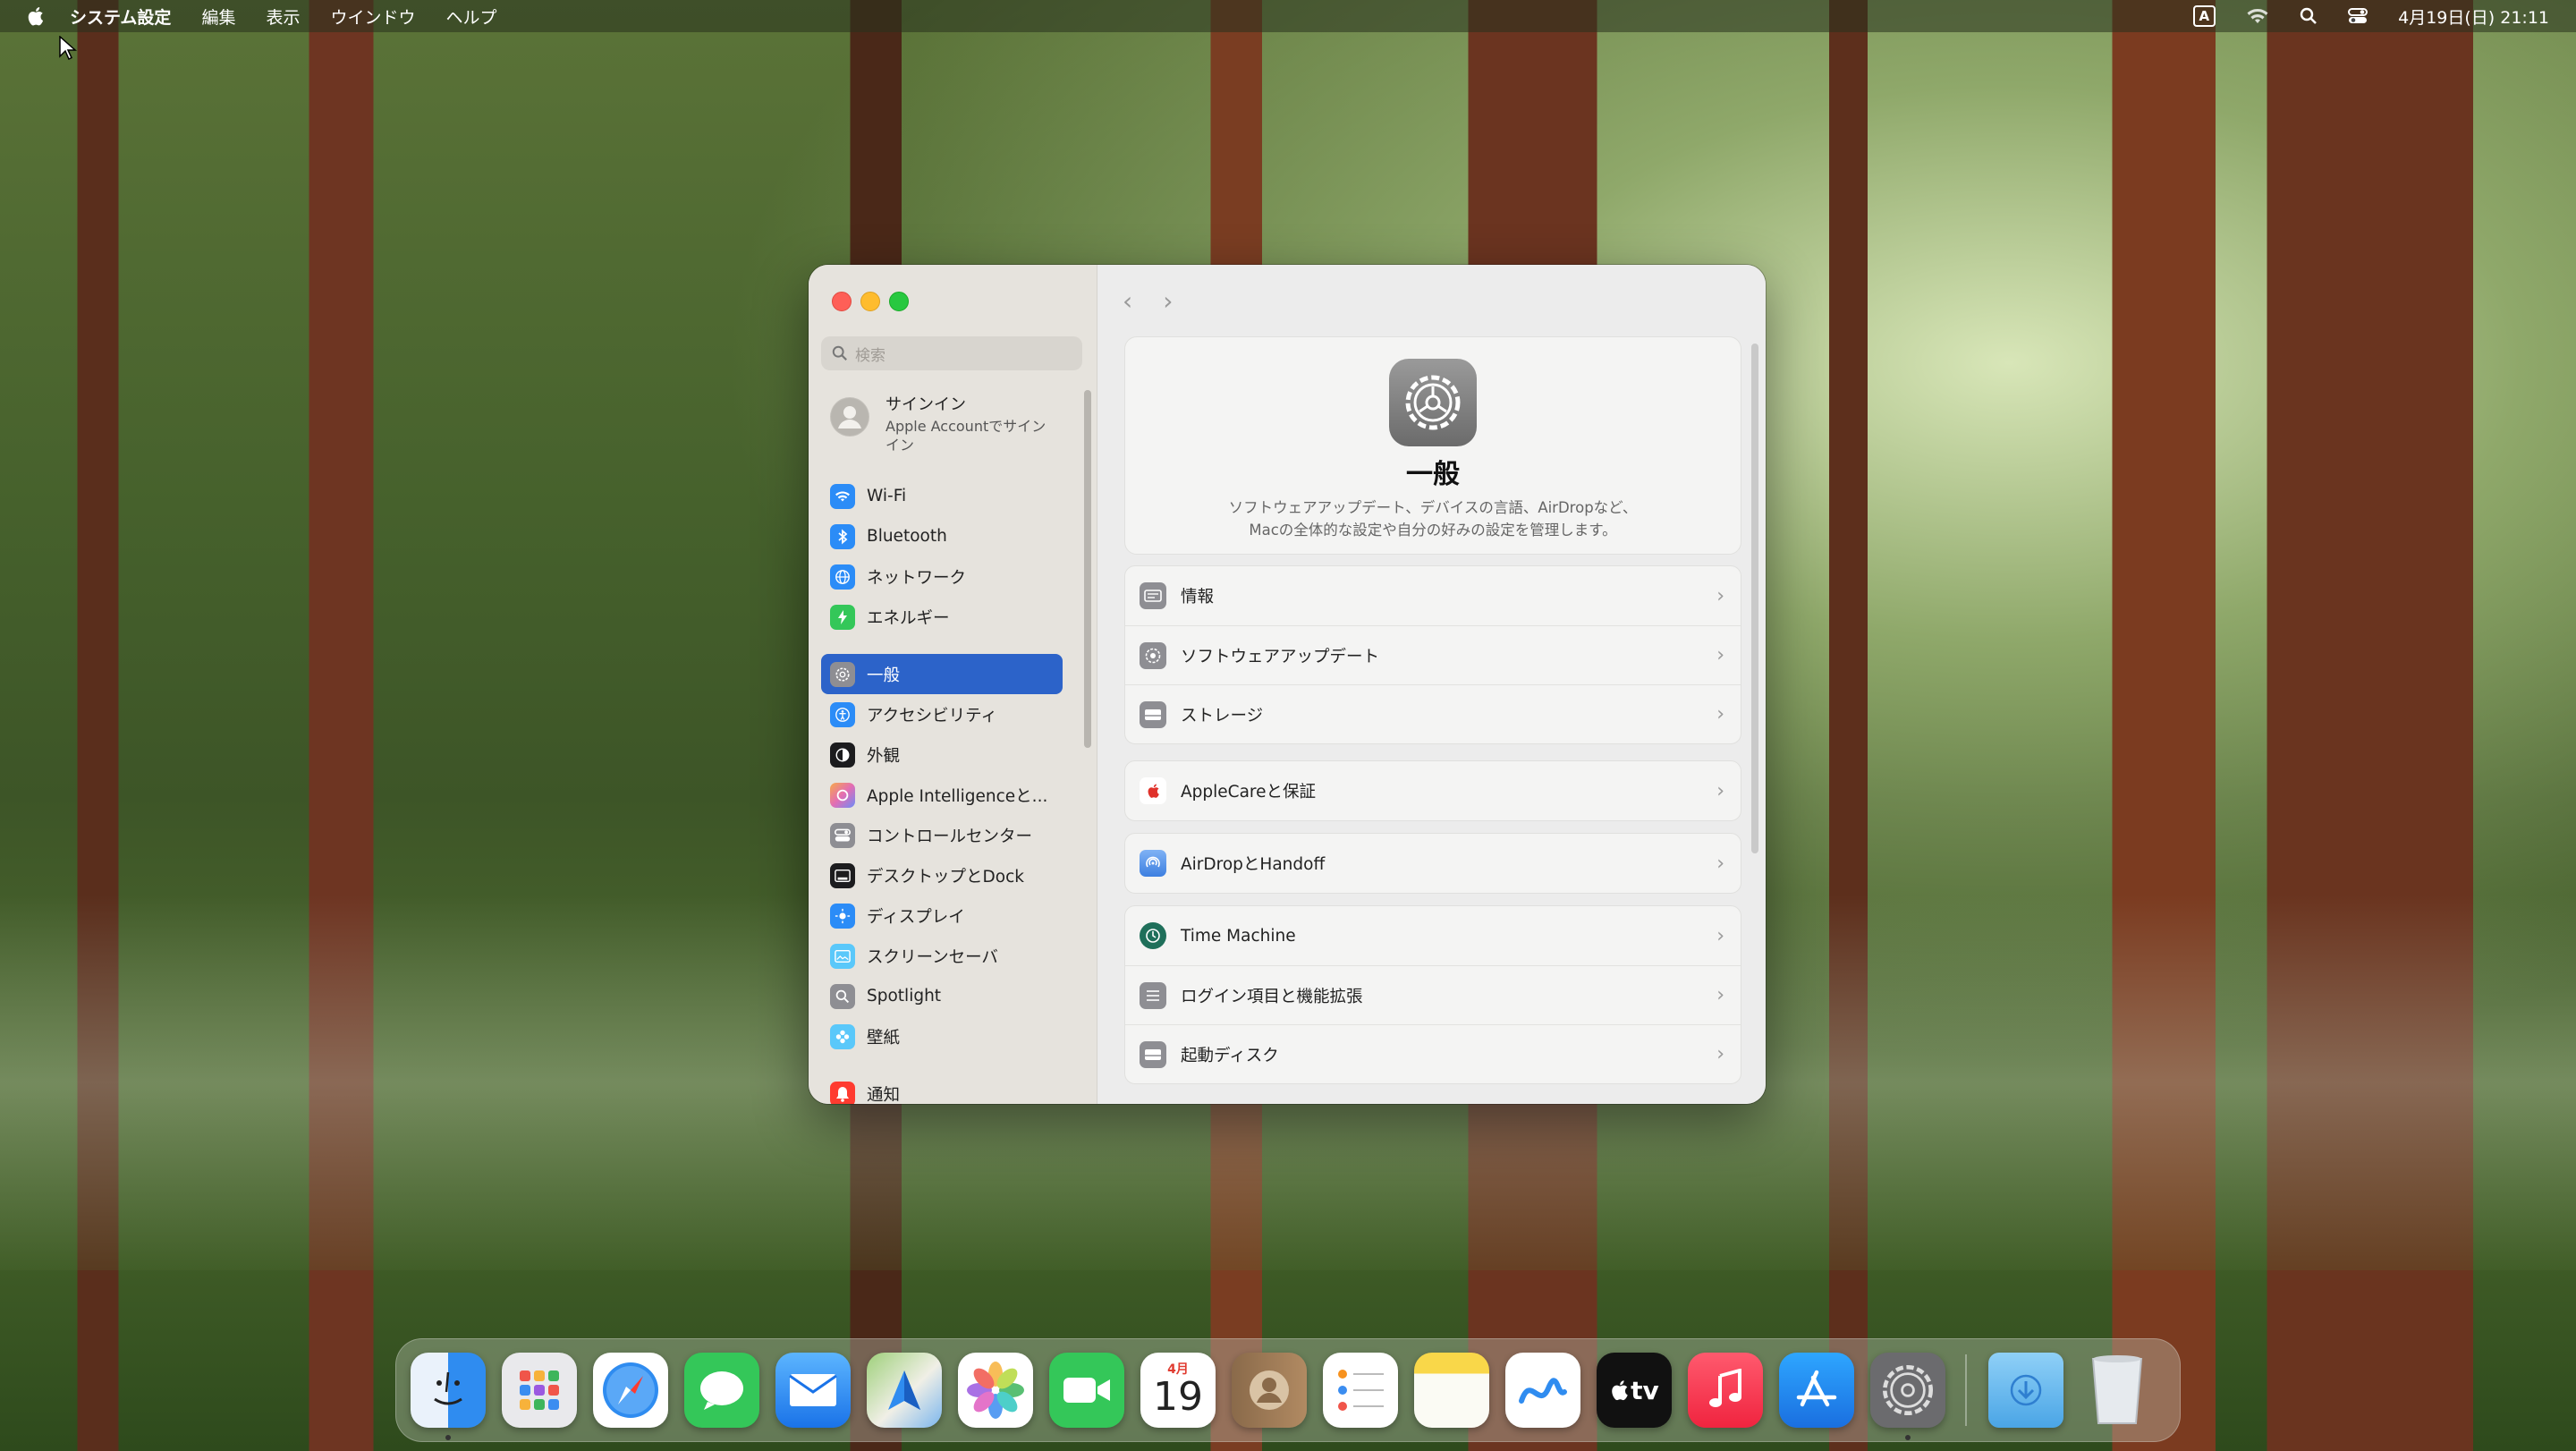  What do you see at coordinates (942, 956) in the screenshot?
I see `sidebar-item-screensaver: スクリーンセーバ` at bounding box center [942, 956].